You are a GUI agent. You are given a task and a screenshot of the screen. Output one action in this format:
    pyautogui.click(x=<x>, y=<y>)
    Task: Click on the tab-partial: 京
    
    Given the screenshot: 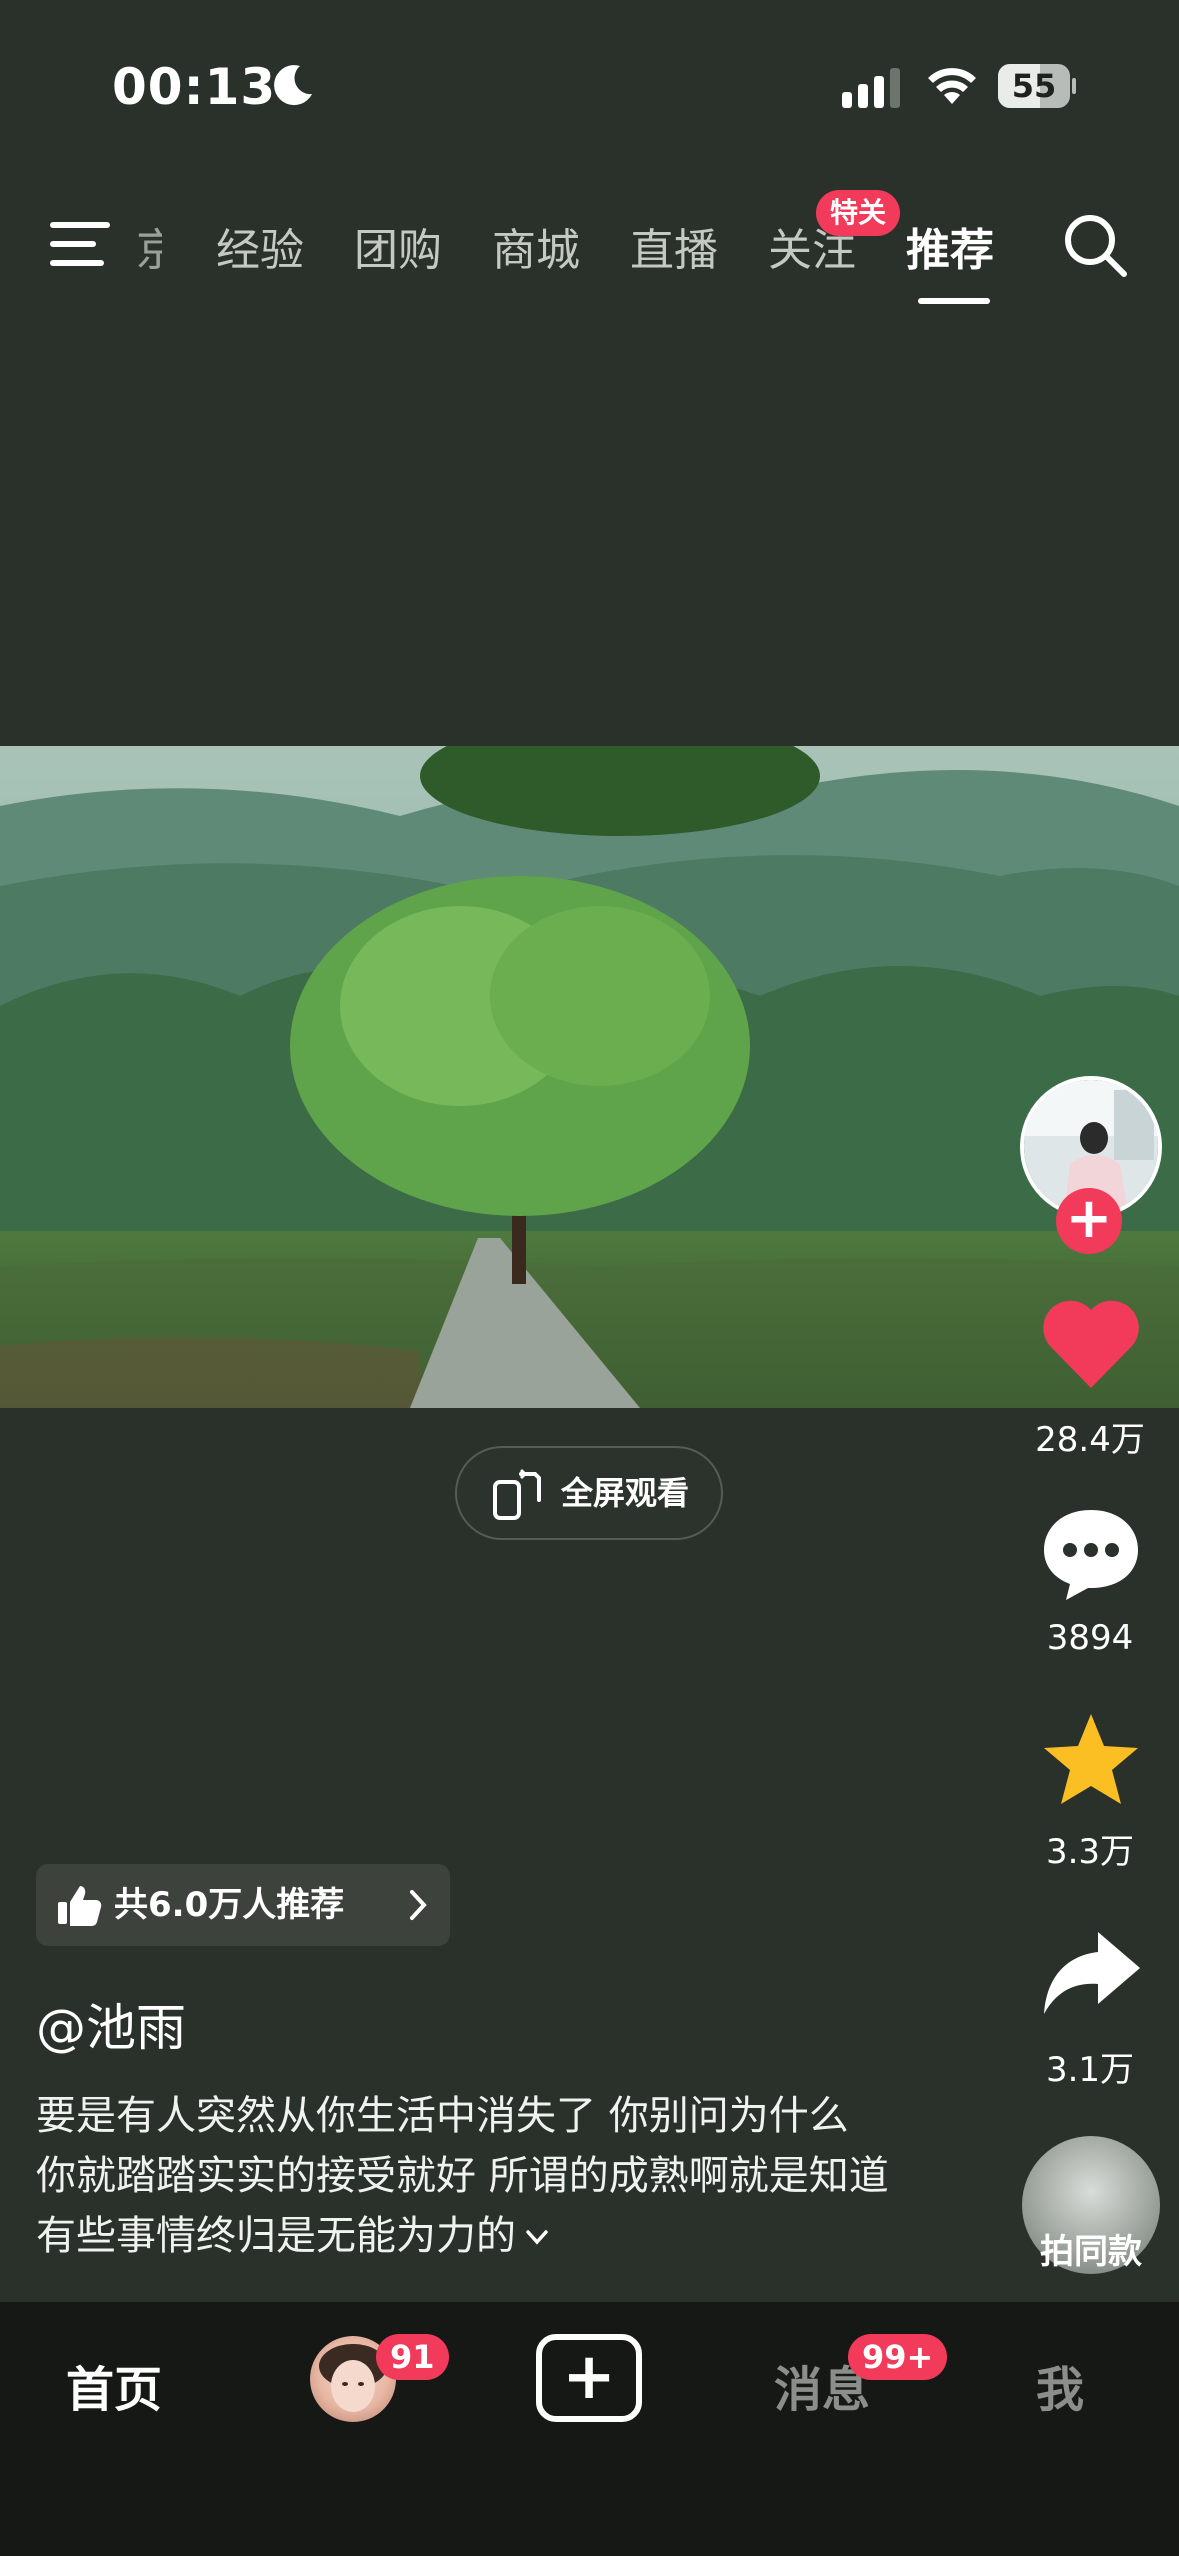 What is the action you would take?
    pyautogui.click(x=149, y=246)
    